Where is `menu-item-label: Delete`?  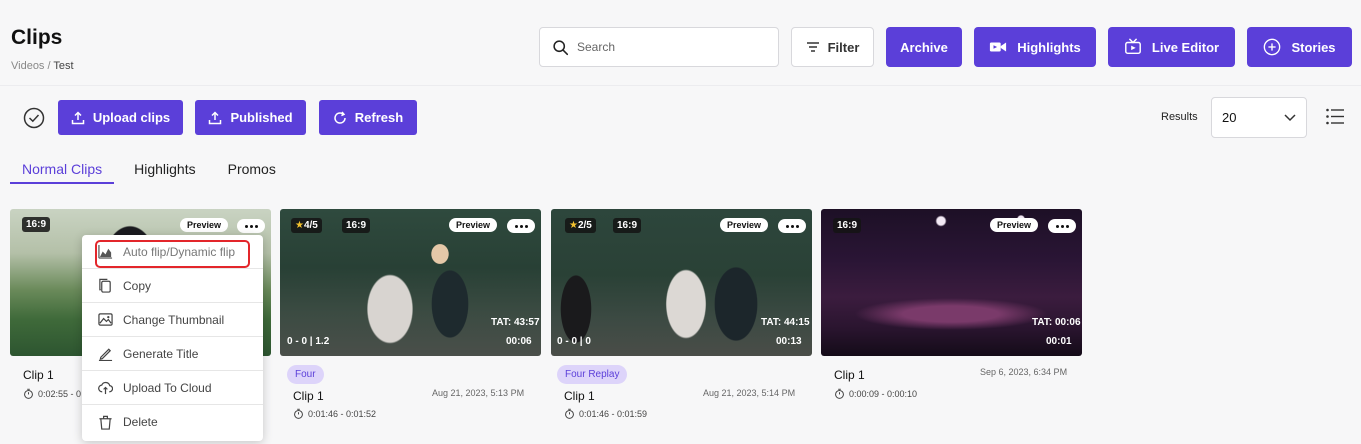 menu-item-label: Delete is located at coordinates (140, 422).